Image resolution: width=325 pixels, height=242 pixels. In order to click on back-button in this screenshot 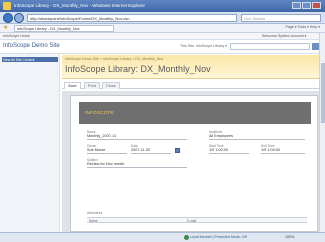, I will do `click(8, 18)`.